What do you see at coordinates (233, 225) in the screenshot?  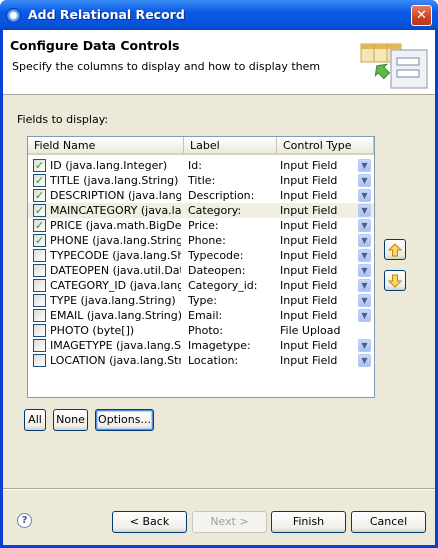 I see `label-cell: Price:` at bounding box center [233, 225].